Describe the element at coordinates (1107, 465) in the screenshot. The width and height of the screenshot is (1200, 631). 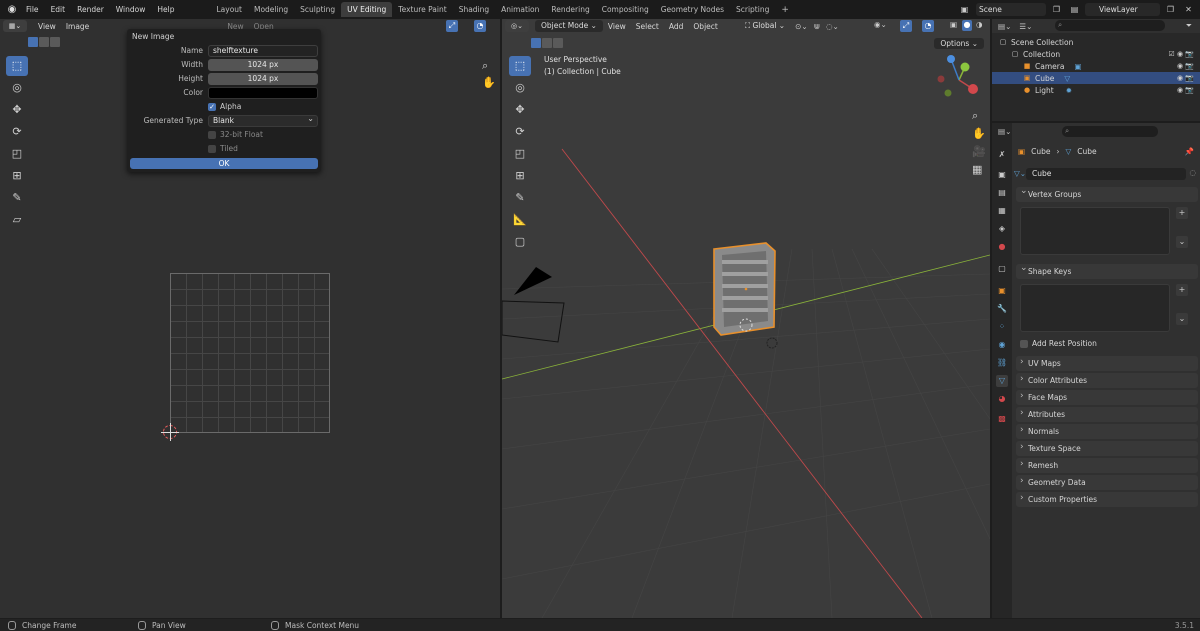
I see `remesh-panel: Remesh` at that location.